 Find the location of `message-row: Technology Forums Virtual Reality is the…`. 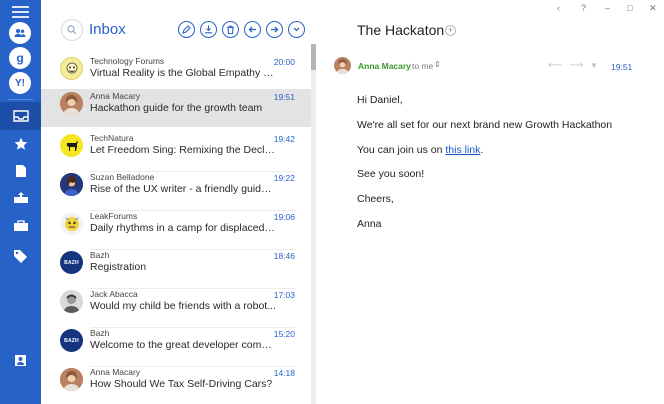

message-row: Technology Forums Virtual Reality is the… is located at coordinates (176, 74).